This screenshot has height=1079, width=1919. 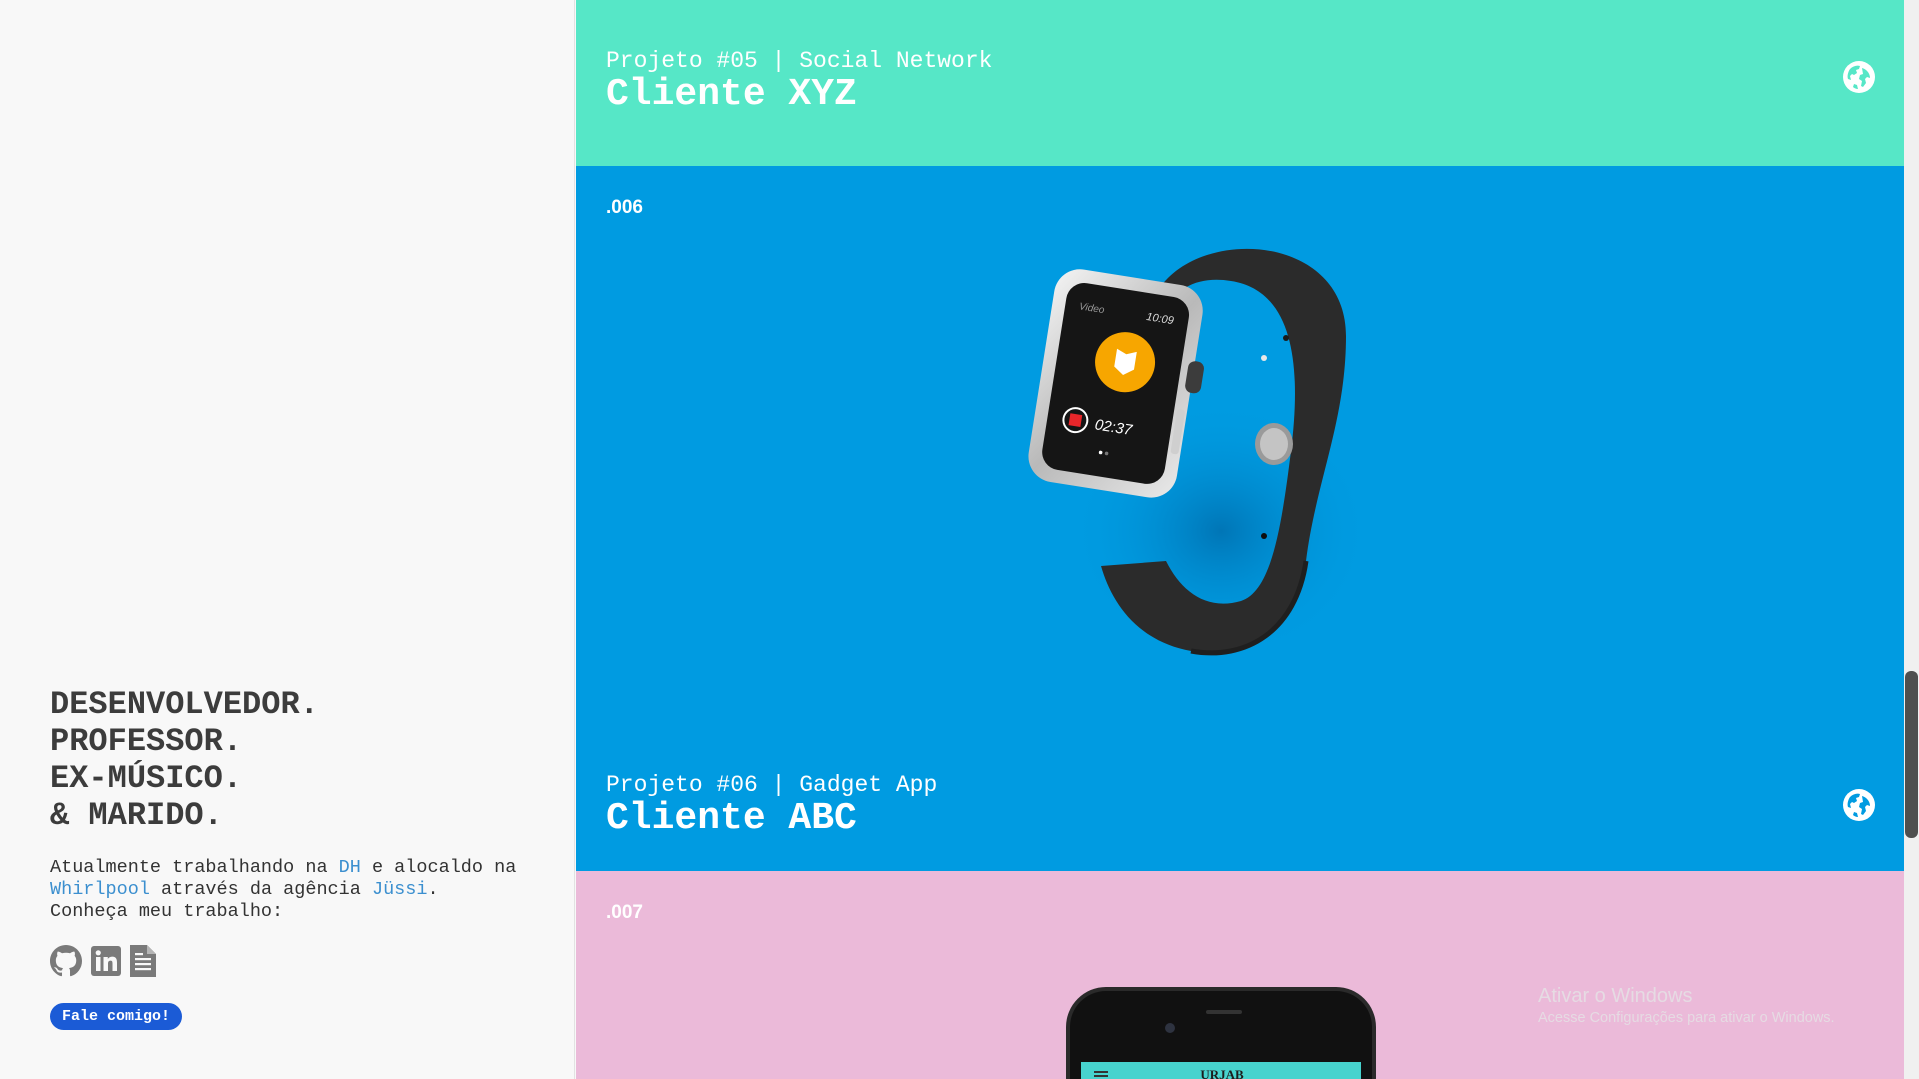 What do you see at coordinates (731, 818) in the screenshot?
I see `project-client-title: Cliente ABC` at bounding box center [731, 818].